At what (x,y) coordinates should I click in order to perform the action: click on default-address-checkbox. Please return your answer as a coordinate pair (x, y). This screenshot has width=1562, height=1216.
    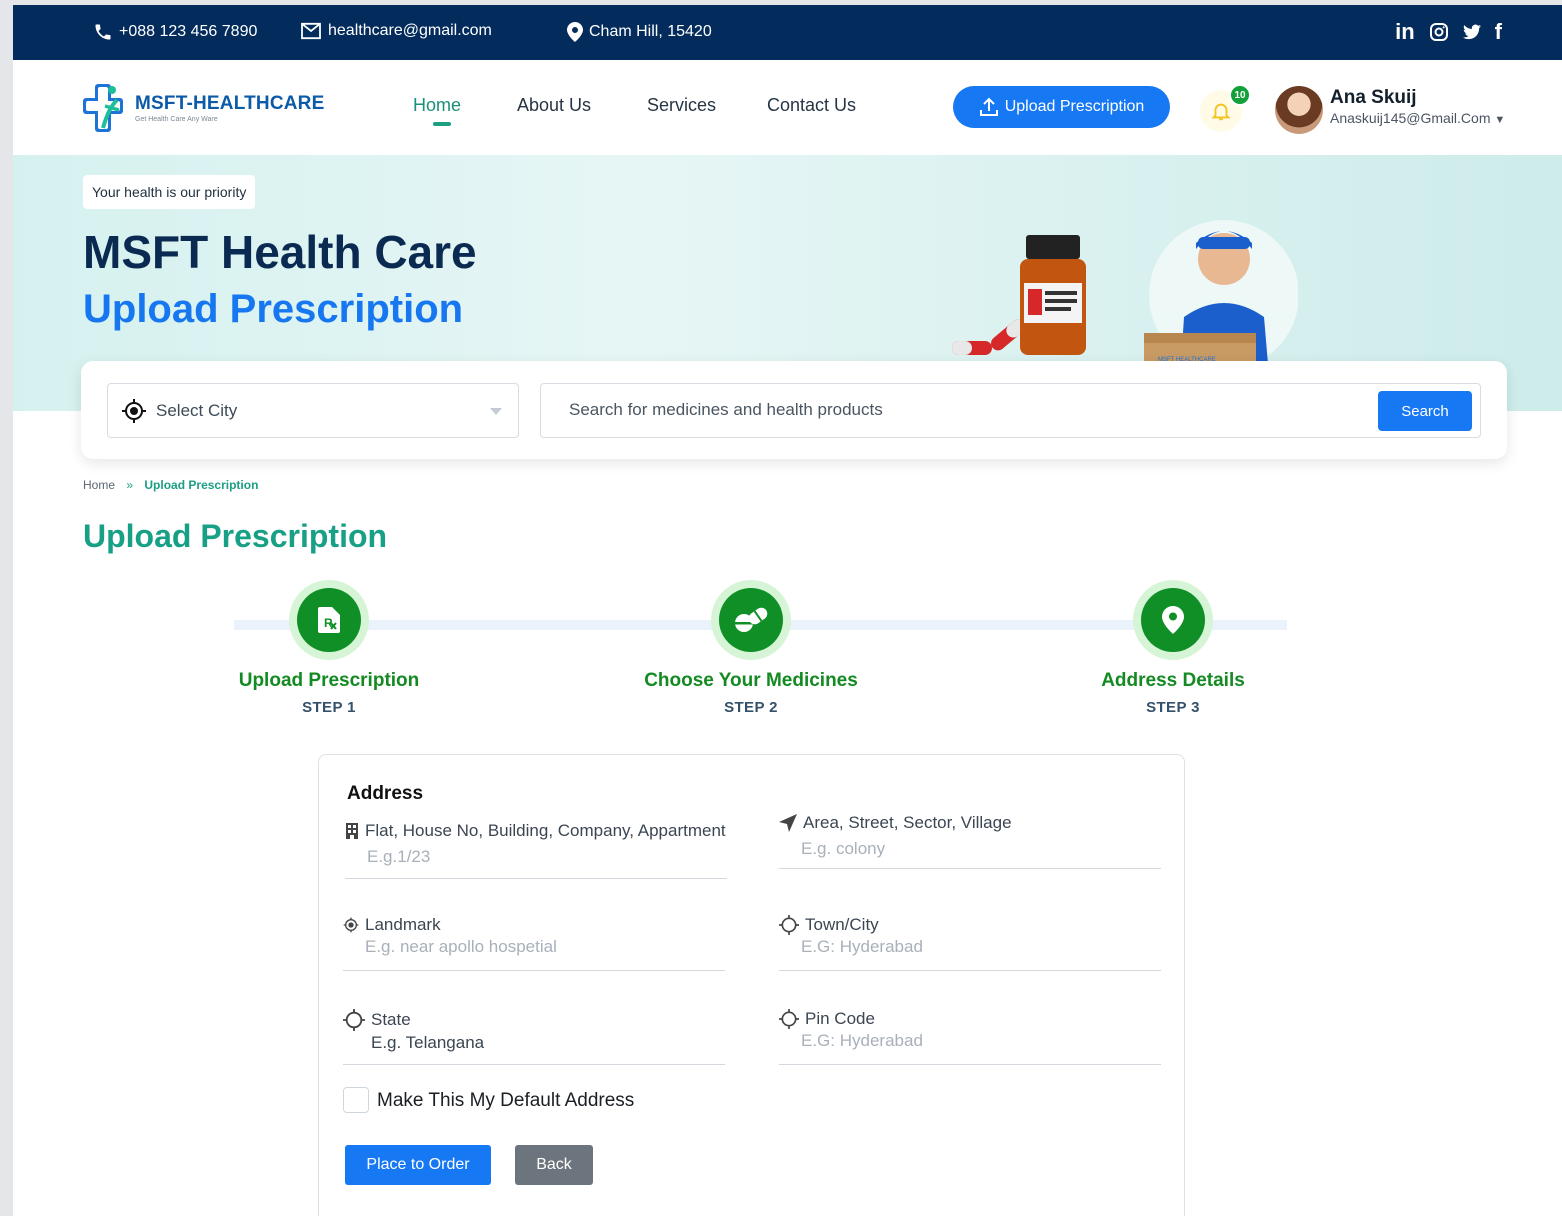
    Looking at the image, I should click on (356, 1100).